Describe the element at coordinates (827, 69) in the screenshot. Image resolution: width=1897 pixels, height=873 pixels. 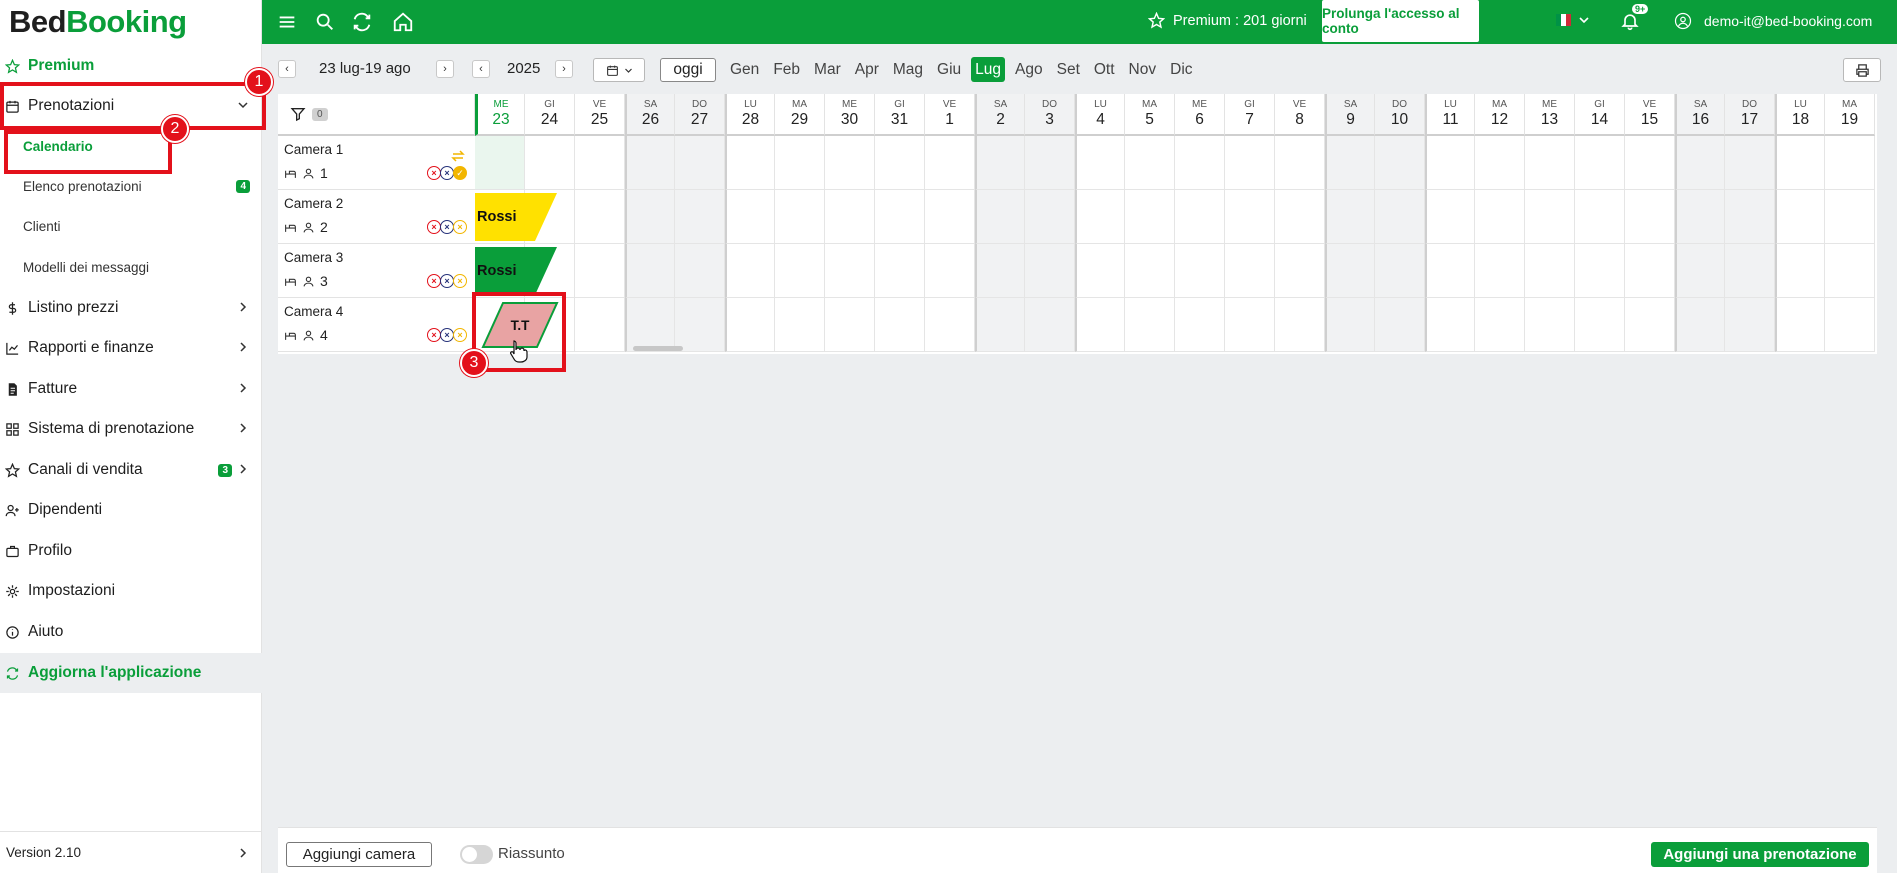
I see `month-mar: Mar` at that location.